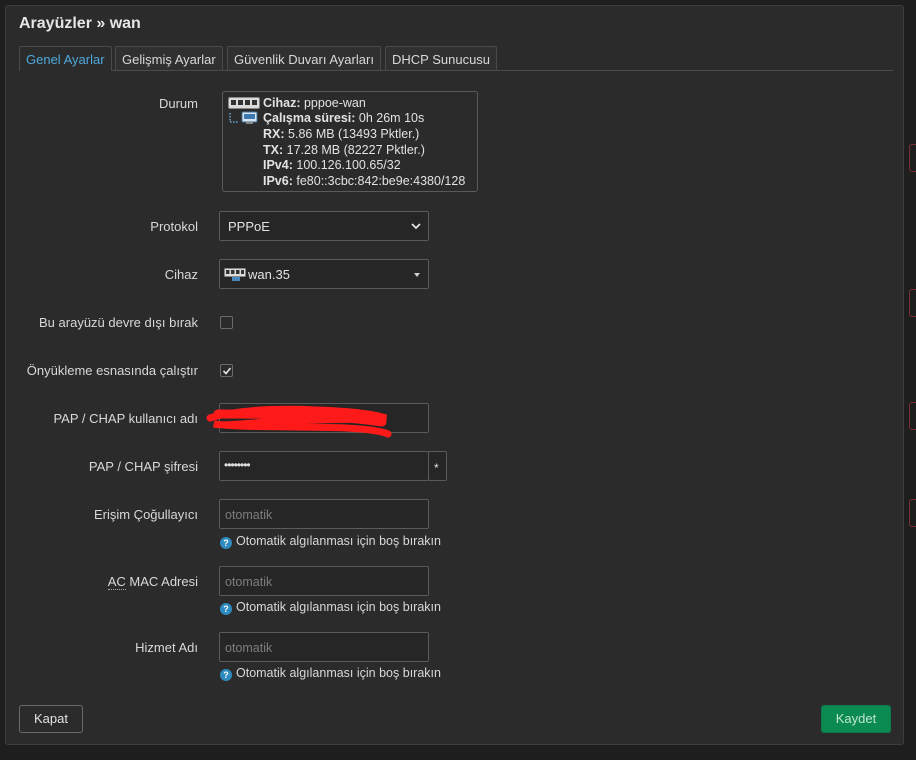 This screenshot has height=760, width=916. I want to click on access-concentrator-label: Erişim Çoğullayıcı, so click(145, 514).